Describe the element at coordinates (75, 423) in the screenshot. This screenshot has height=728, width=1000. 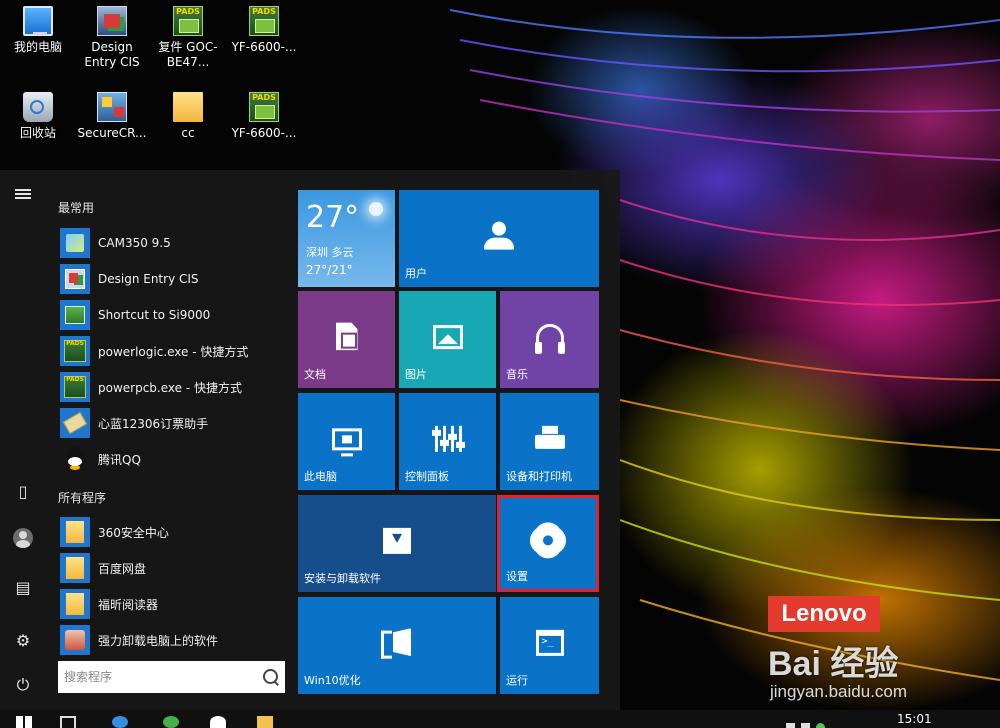
I see `ticket-icon` at that location.